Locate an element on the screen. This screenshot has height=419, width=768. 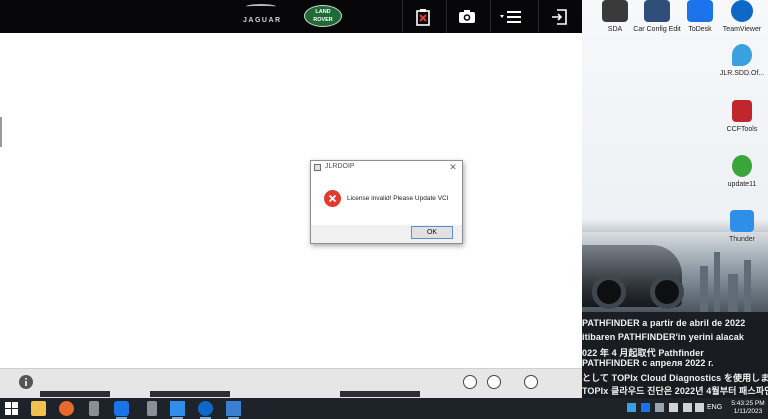
news-line: PATHFINDER a partir de abril de 2022 is located at coordinates (664, 323).